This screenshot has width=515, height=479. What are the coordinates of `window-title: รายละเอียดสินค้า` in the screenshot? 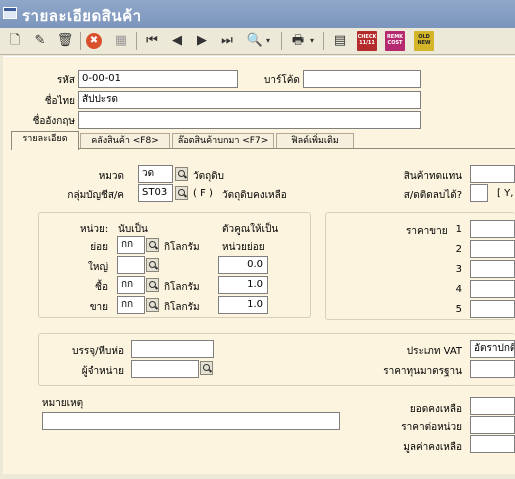 It's located at (82, 16).